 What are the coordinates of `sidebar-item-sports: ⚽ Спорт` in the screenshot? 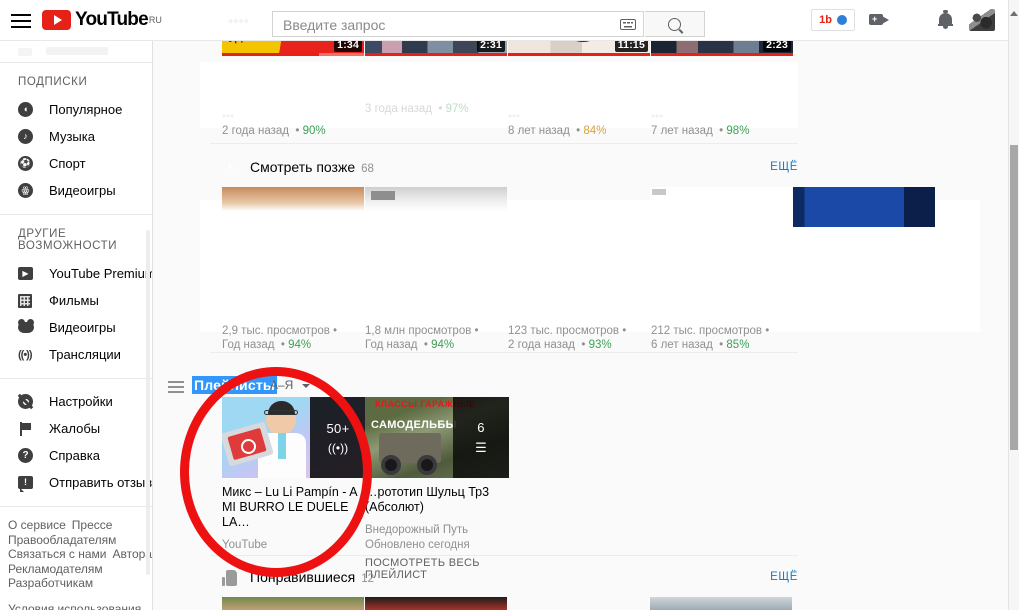 It's located at (76, 163).